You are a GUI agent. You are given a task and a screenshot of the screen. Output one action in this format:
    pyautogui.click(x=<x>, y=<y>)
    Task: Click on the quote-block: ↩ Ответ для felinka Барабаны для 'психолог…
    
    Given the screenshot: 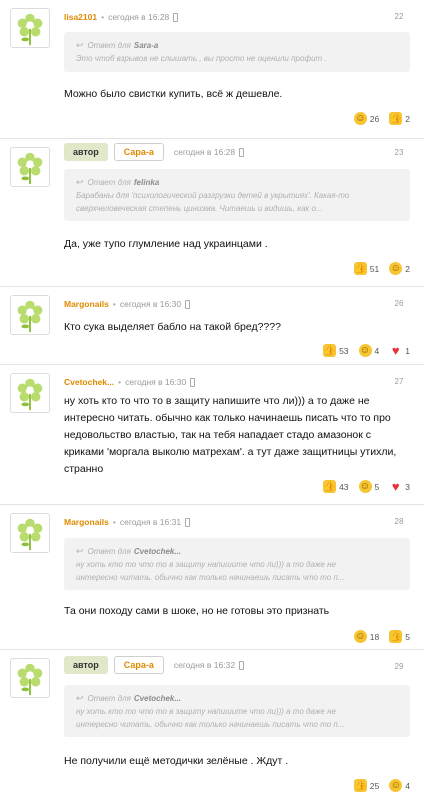 What is the action you would take?
    pyautogui.click(x=237, y=195)
    